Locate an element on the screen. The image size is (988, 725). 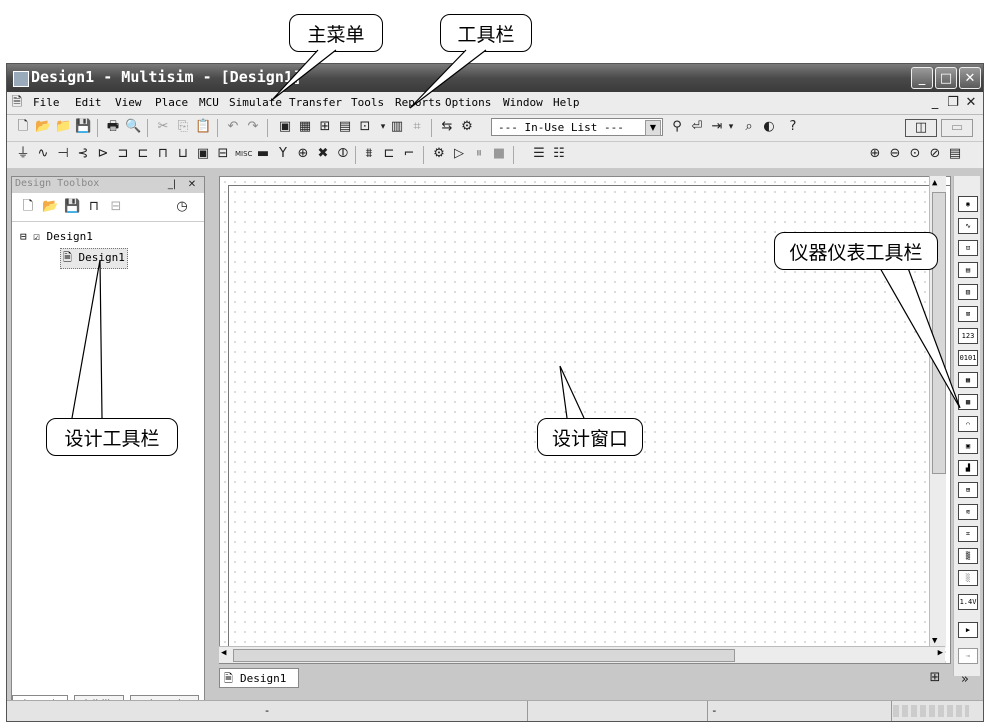
pointer-design-toolbox is located at coordinates (87, 339).